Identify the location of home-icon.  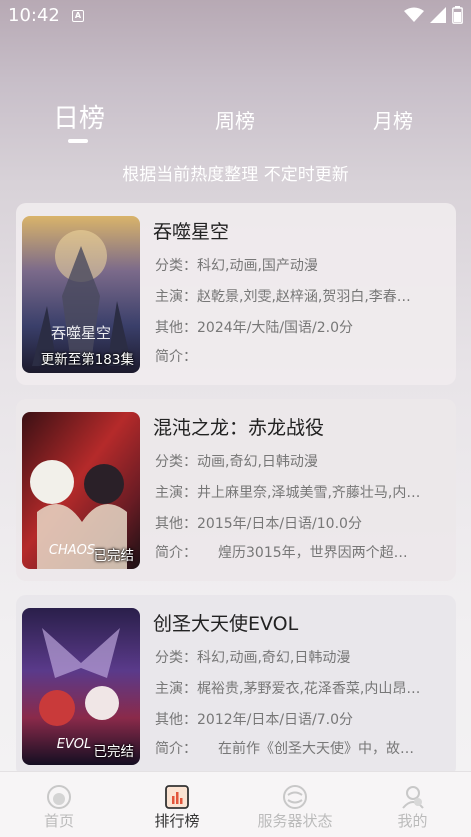
(59, 797).